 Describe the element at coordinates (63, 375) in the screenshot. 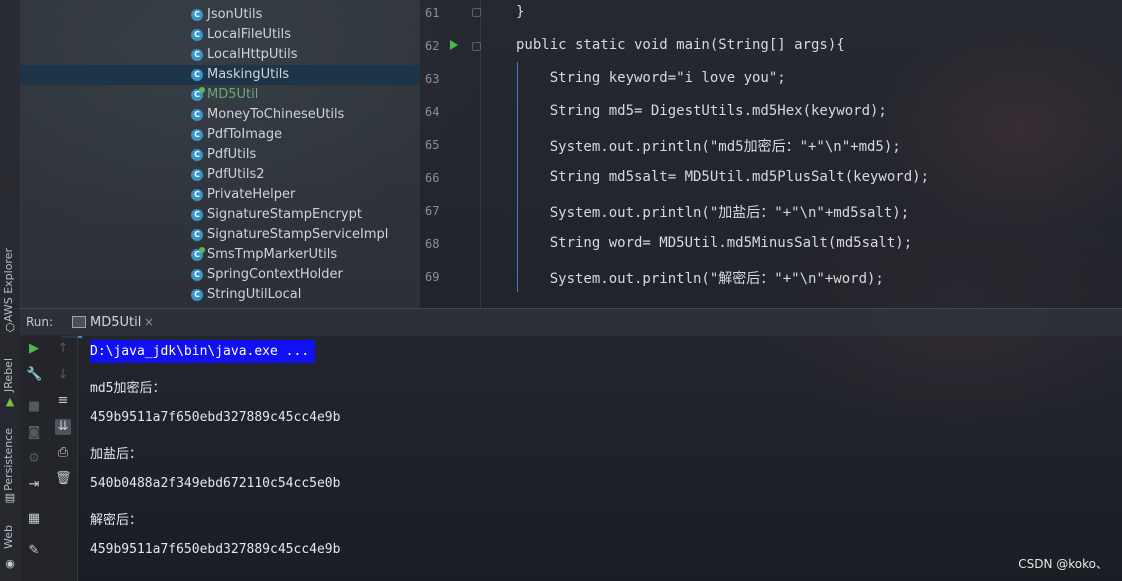

I see `down-arrow-icon: ↓` at that location.